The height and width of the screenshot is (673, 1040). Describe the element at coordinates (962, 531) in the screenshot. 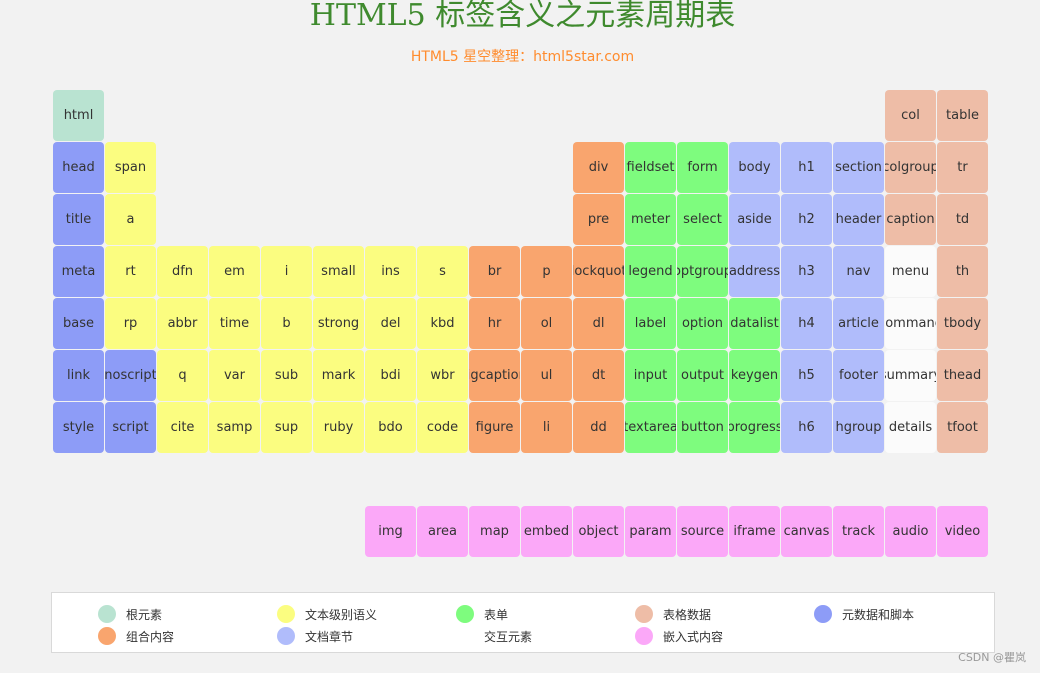

I see `element-video: video` at that location.